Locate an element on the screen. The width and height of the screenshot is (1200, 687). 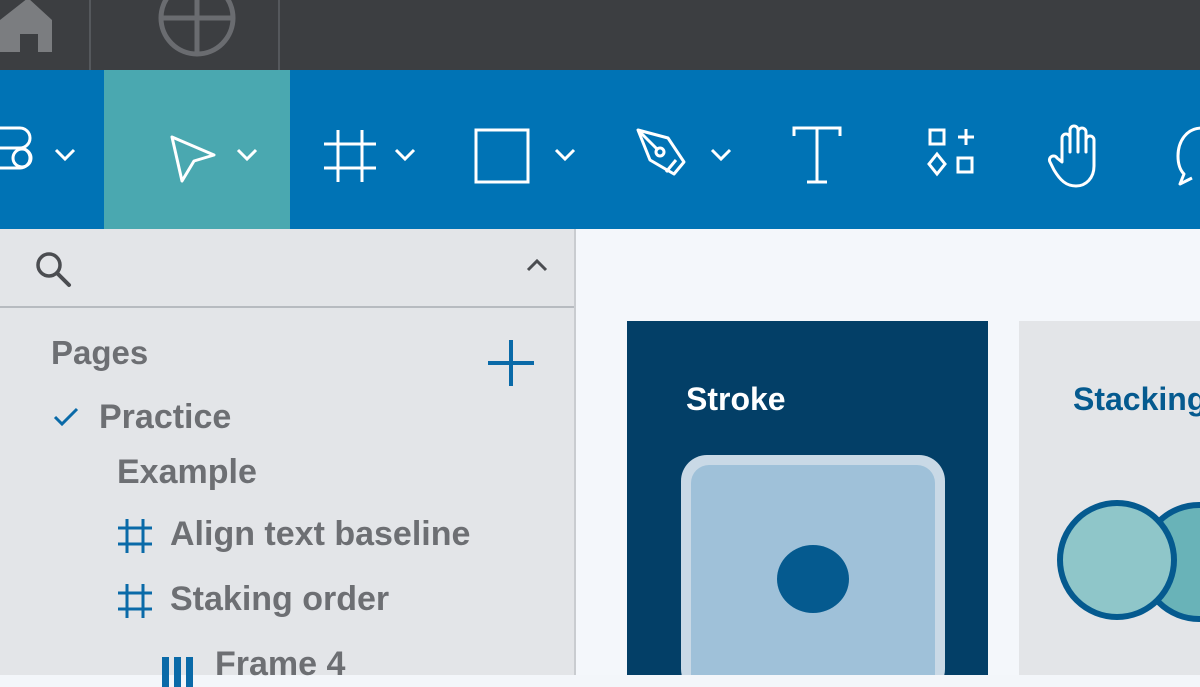
hand-icon is located at coordinates (1072, 156).